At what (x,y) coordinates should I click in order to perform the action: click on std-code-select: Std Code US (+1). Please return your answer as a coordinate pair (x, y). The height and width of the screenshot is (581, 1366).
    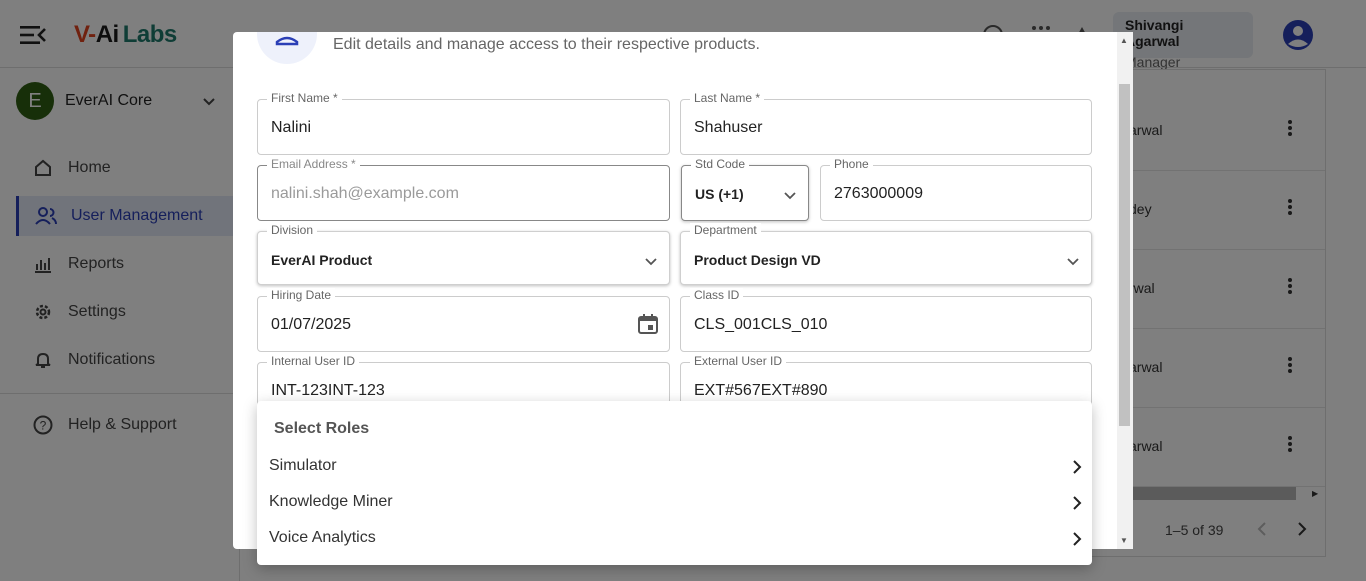
    Looking at the image, I should click on (745, 189).